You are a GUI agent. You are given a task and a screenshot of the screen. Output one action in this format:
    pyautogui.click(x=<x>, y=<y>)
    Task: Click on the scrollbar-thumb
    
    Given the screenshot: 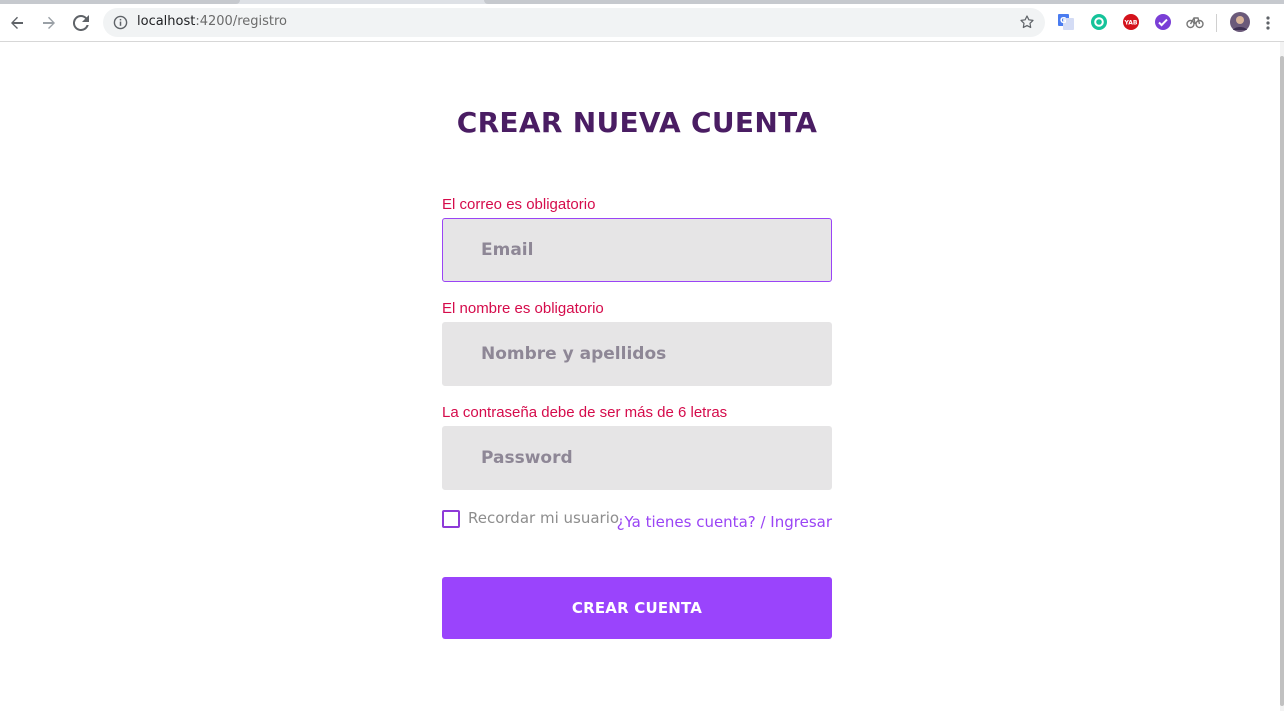 What is the action you would take?
    pyautogui.click(x=1282, y=381)
    